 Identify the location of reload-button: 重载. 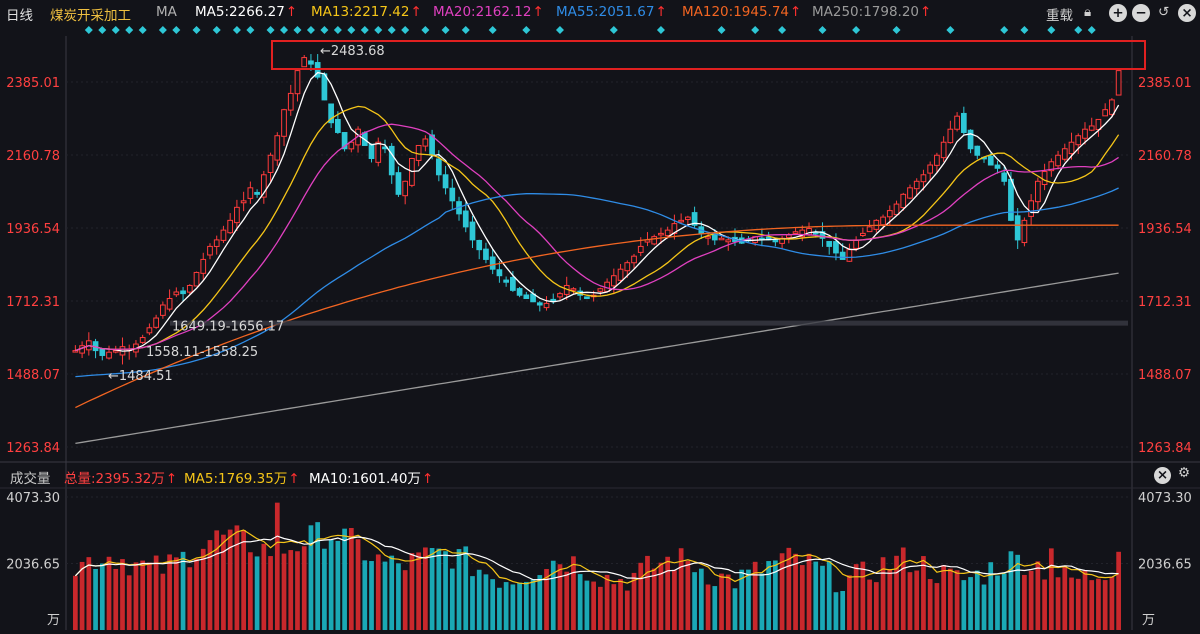
(1059, 14).